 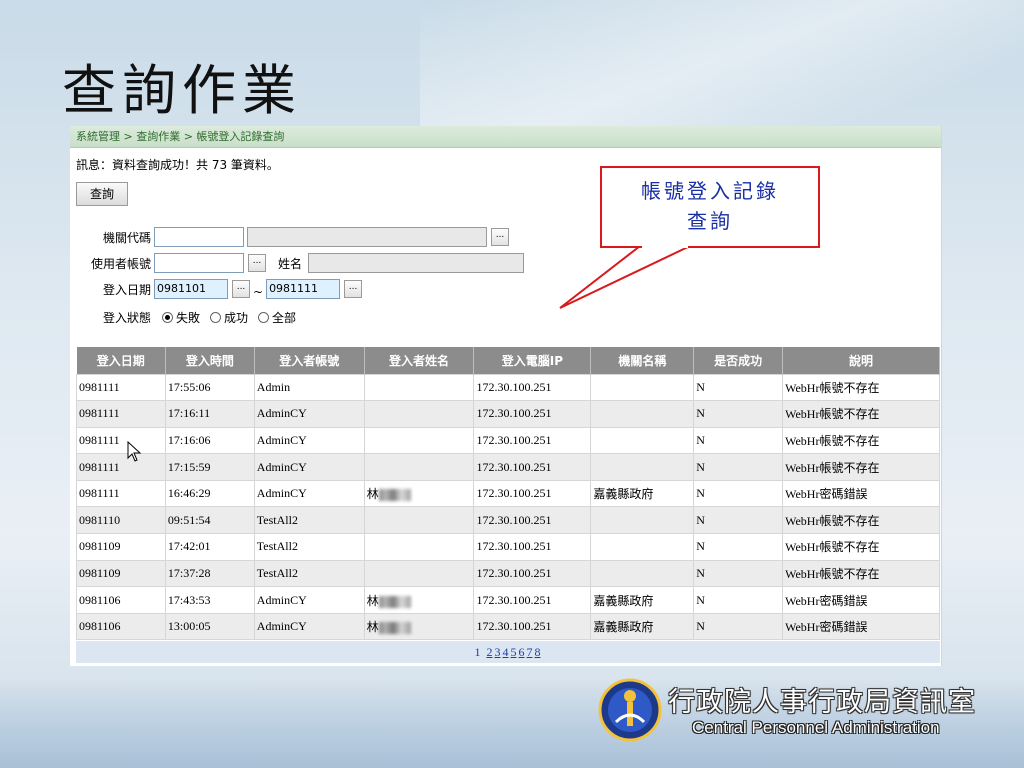 I want to click on status-option-all-label: 全部, so click(x=284, y=317).